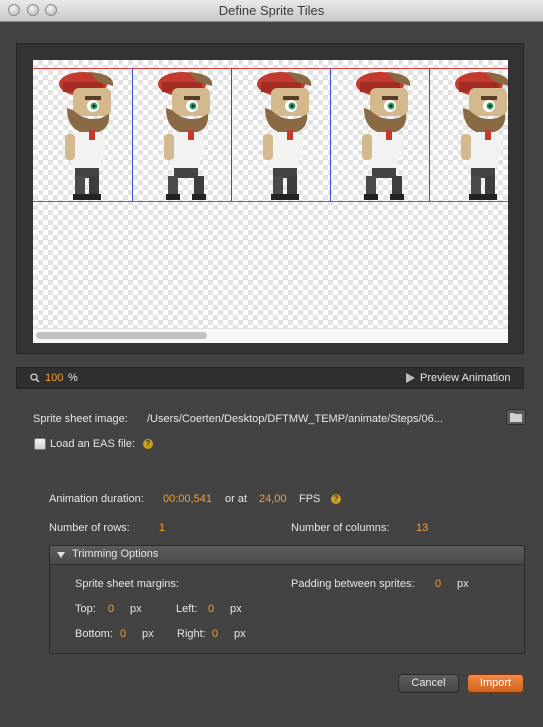 This screenshot has height=727, width=543. Describe the element at coordinates (273, 499) in the screenshot. I see `fps-value: 24,00` at that location.